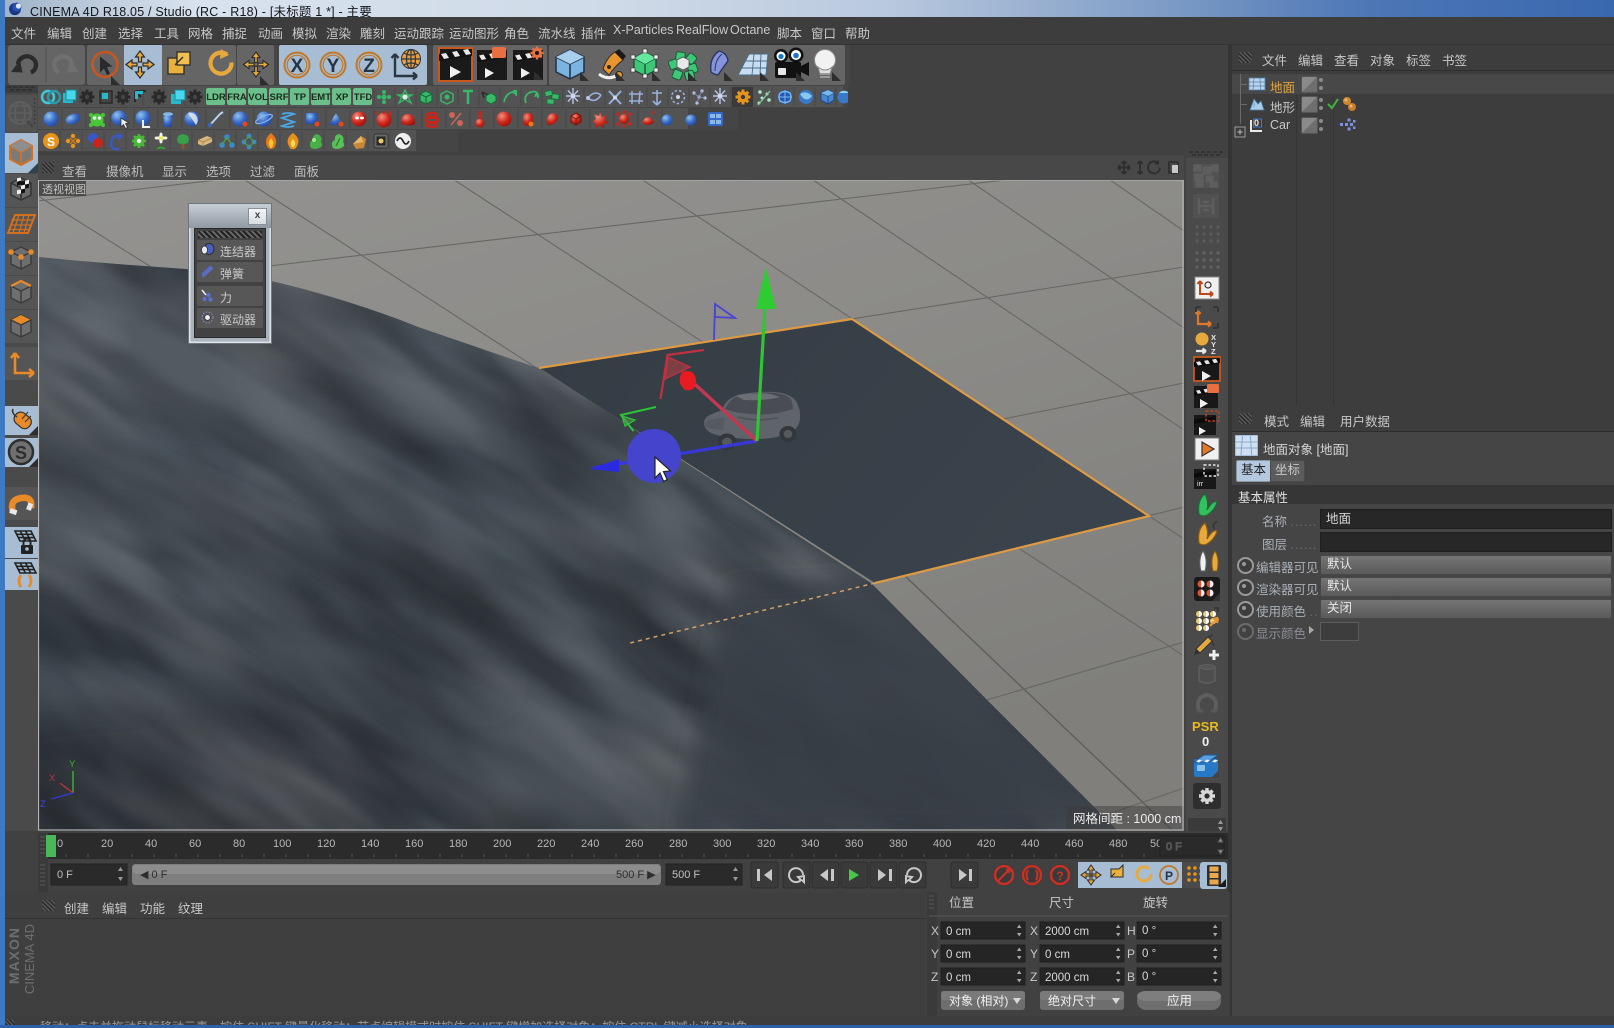 The image size is (1614, 1028). Describe the element at coordinates (1131, 977) in the screenshot. I see `svg-text: B` at that location.